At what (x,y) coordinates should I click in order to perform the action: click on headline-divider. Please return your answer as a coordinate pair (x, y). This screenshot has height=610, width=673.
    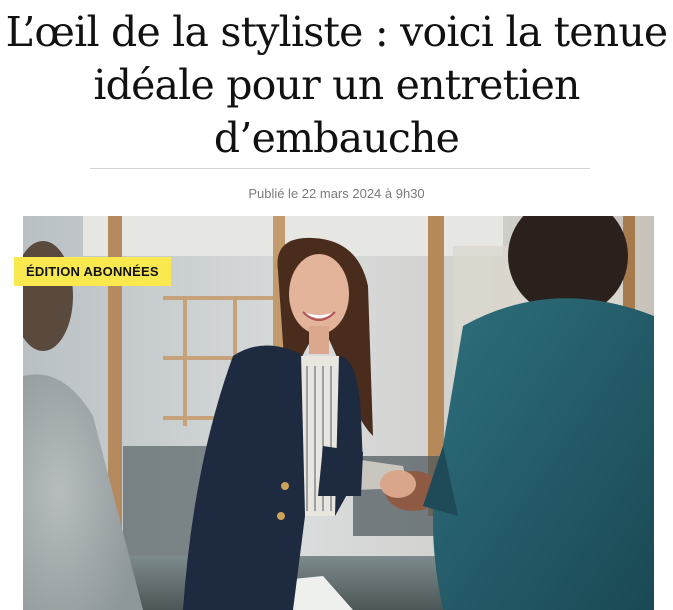
    Looking at the image, I should click on (340, 168).